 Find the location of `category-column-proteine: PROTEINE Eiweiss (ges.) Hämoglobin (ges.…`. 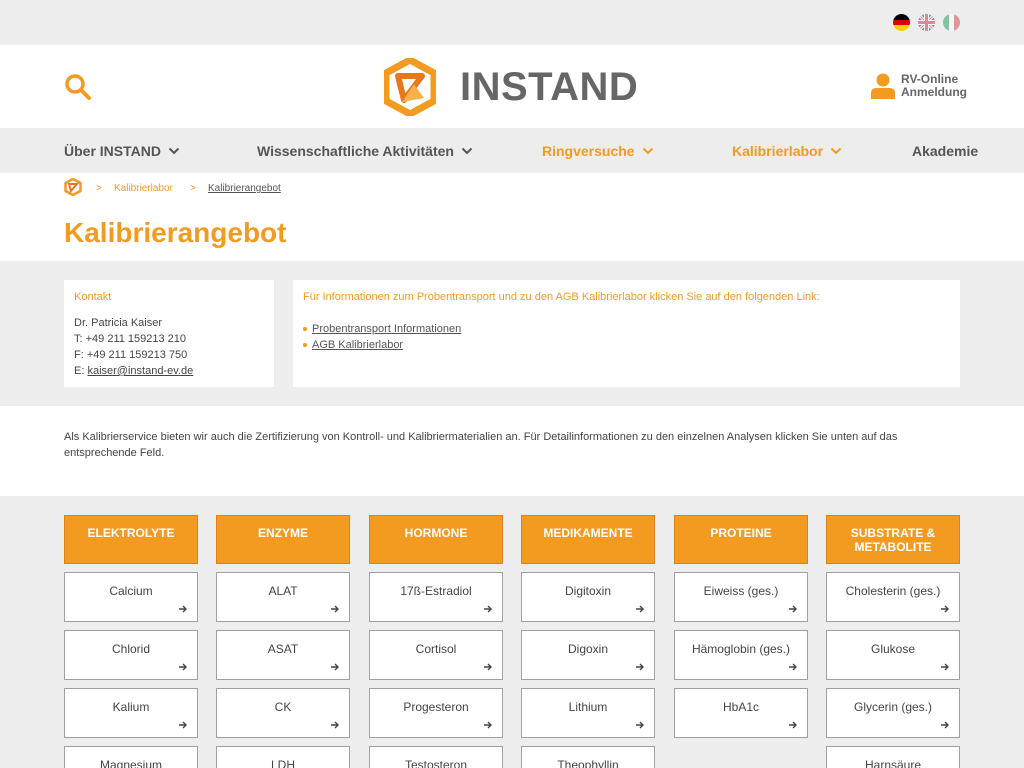

category-column-proteine: PROTEINE Eiweiss (ges.) Hämoglobin (ges.… is located at coordinates (741, 626).